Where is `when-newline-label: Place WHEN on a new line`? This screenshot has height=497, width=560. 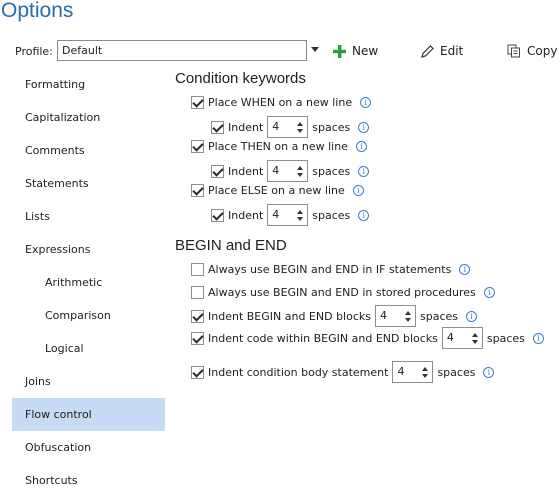
when-newline-label: Place WHEN on a new line is located at coordinates (280, 102).